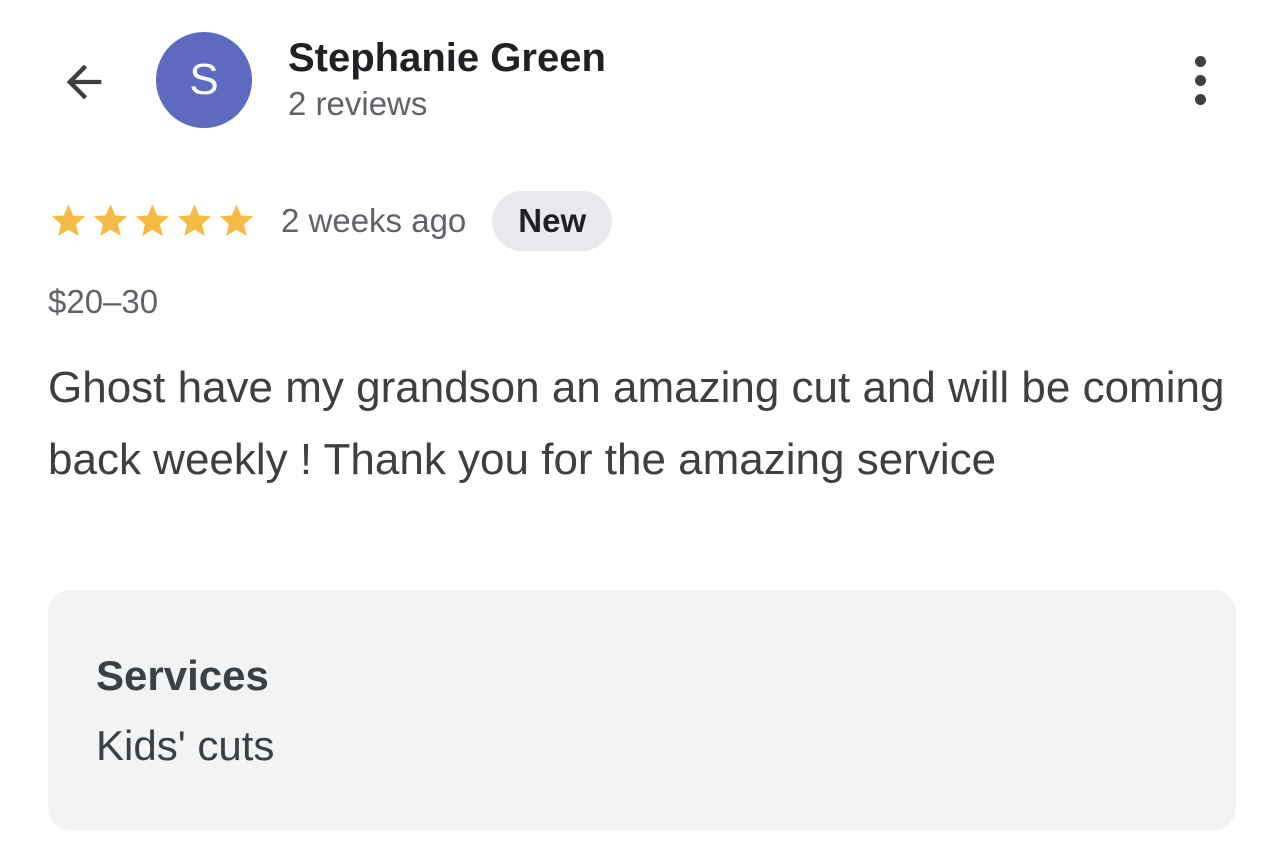  Describe the element at coordinates (447, 58) in the screenshot. I see `reviewer-name: Stephanie Green` at that location.